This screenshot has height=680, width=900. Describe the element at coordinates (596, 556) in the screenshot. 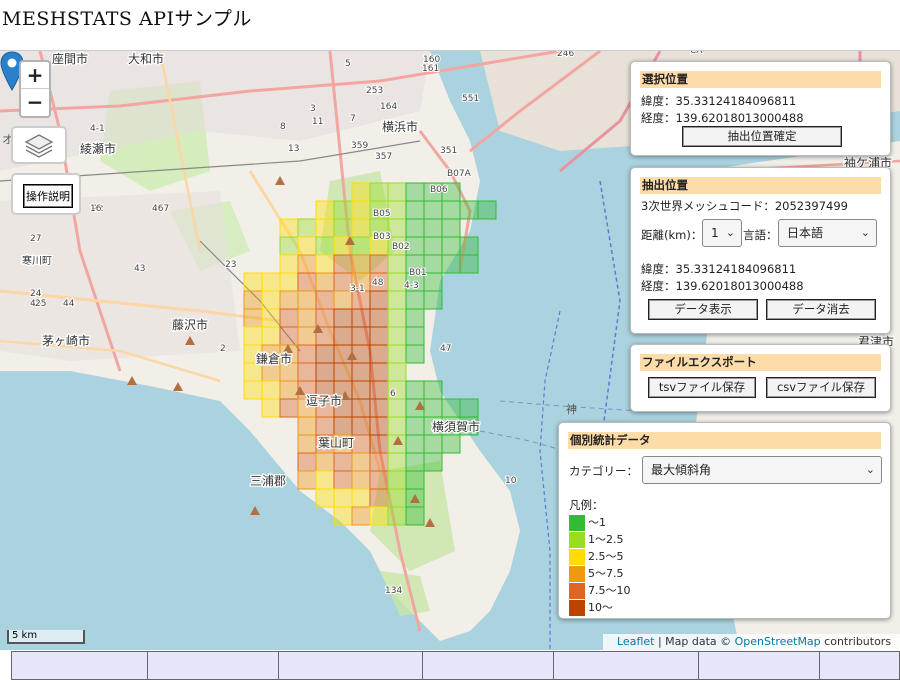

I see `legend-item: 2.5～5` at that location.